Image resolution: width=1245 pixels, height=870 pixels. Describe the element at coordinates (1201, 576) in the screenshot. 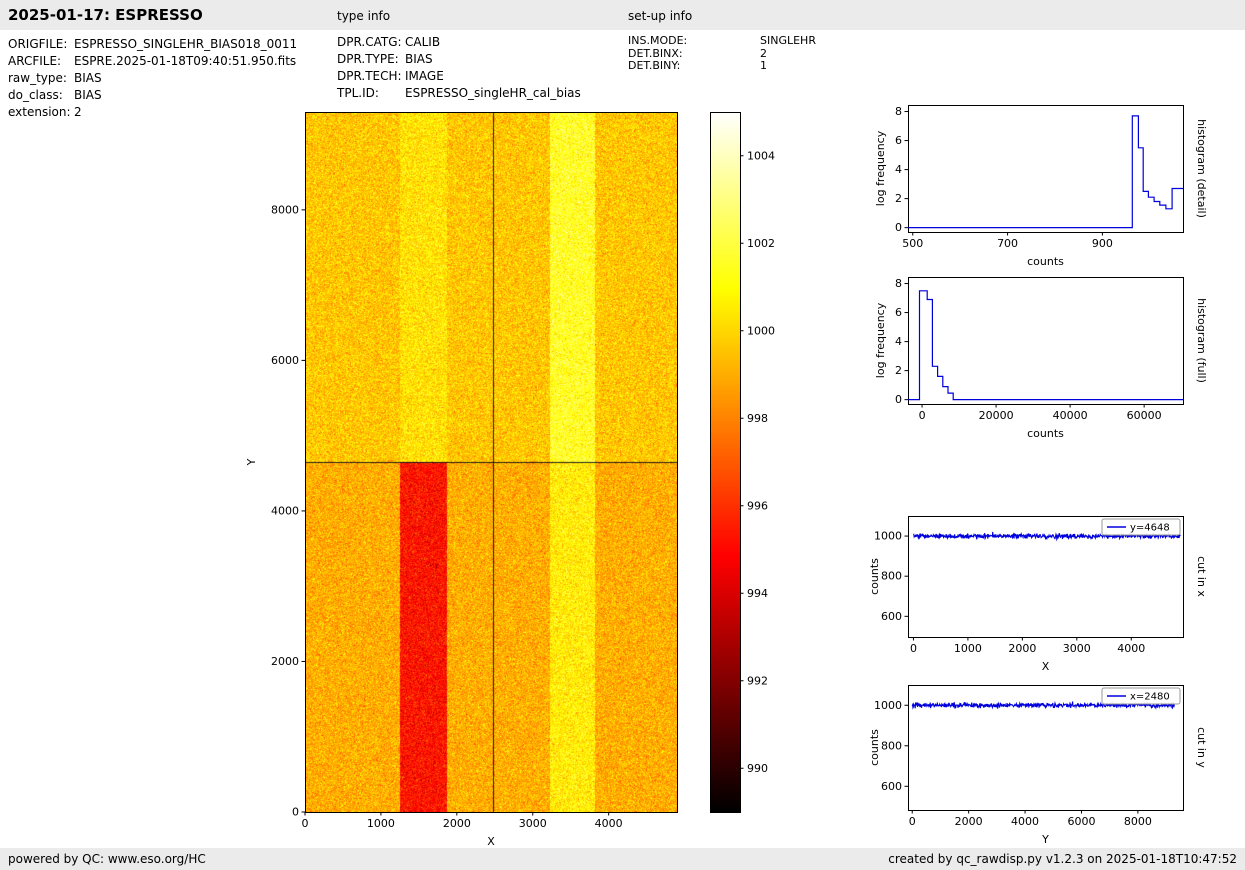

I see `right-axis-label: cut in x` at that location.